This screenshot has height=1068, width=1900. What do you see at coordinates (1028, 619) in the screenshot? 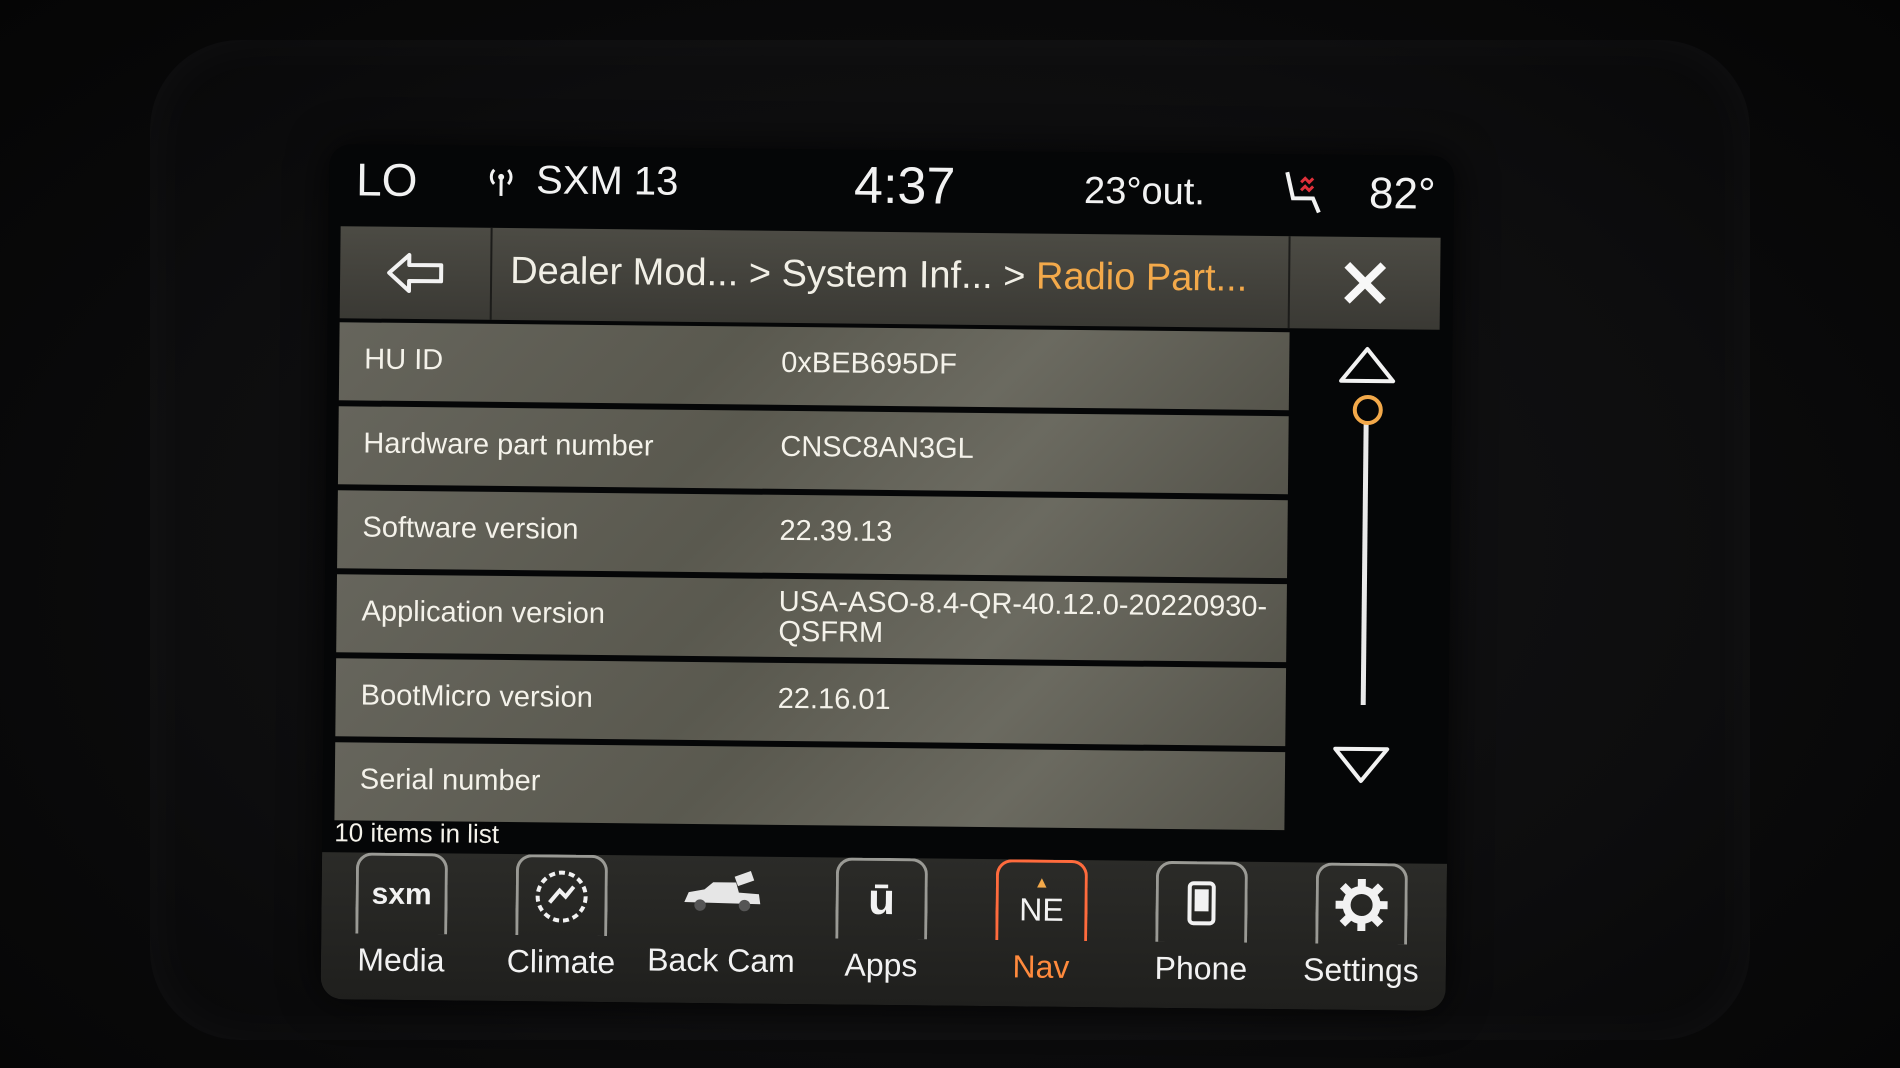
I see `row-value: USA-ASO-8.4-QR-40.12.0-20220930- QSFRM` at bounding box center [1028, 619].